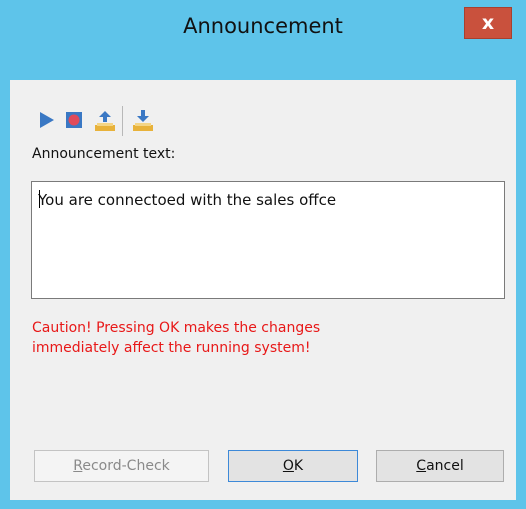  Describe the element at coordinates (78, 466) in the screenshot. I see `record-check-mnemonic: R` at that location.